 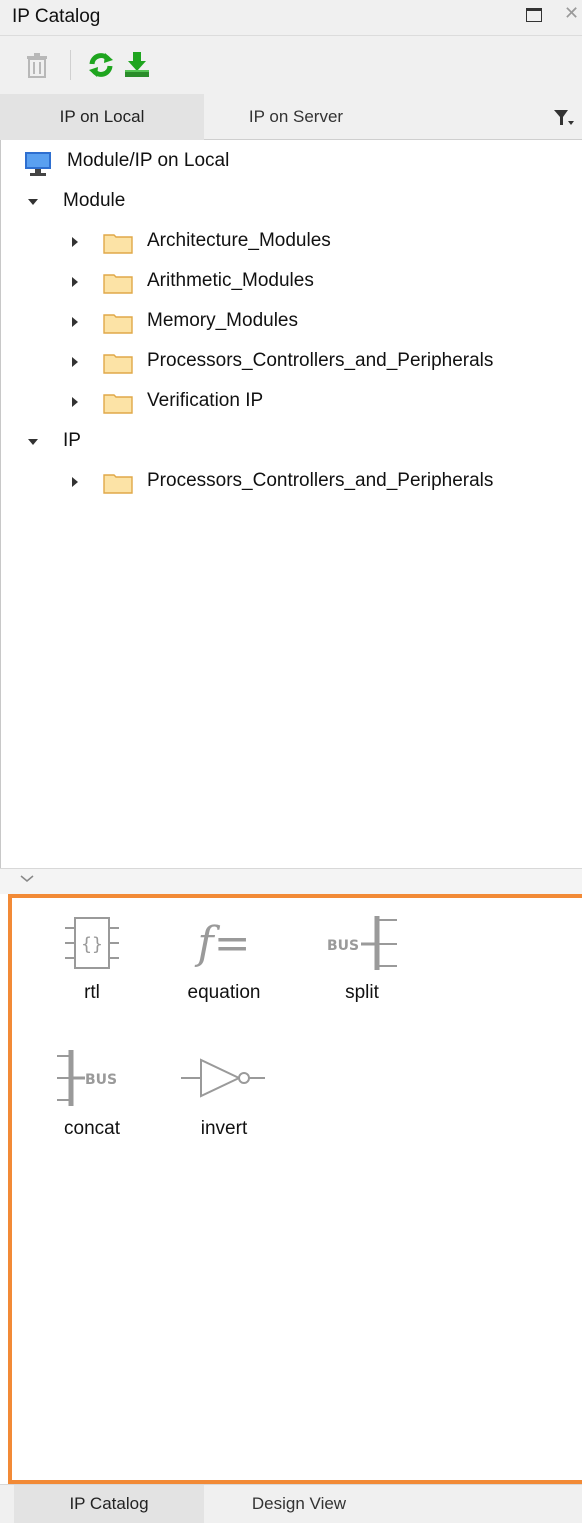 What do you see at coordinates (109, 1504) in the screenshot?
I see `tab-ip-catalog: IP Catalog` at bounding box center [109, 1504].